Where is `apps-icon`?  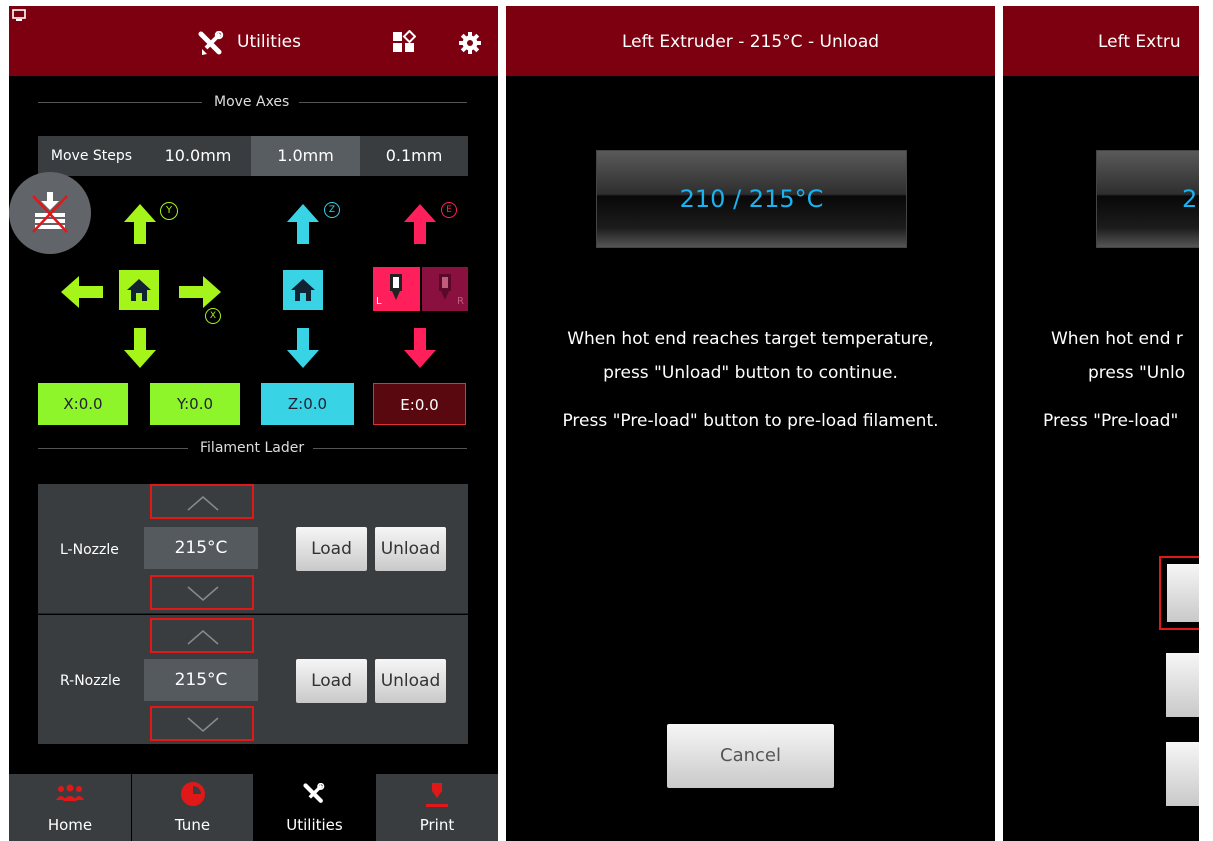 apps-icon is located at coordinates (404, 42).